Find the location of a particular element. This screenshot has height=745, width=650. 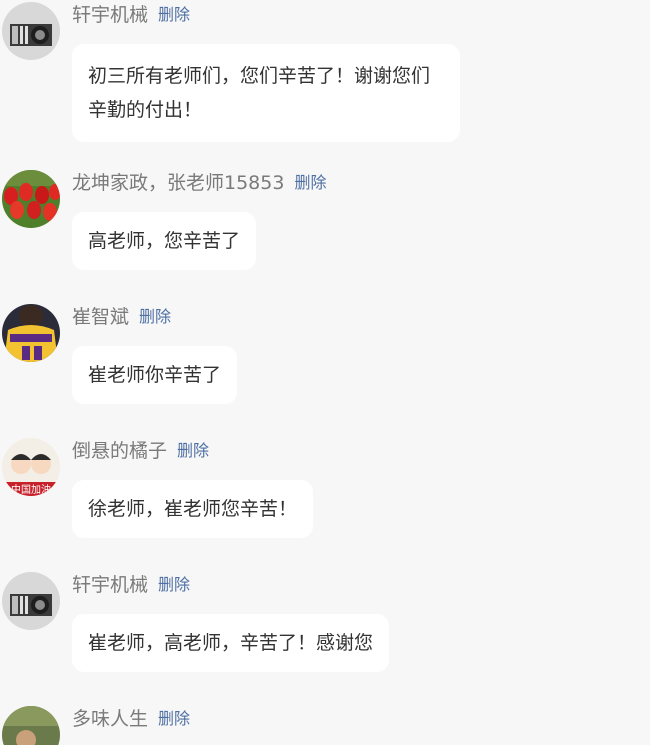

comment-bubble: 初三所有老师们，您们辛苦了！谢谢您们辛勤的付出！ is located at coordinates (266, 93).